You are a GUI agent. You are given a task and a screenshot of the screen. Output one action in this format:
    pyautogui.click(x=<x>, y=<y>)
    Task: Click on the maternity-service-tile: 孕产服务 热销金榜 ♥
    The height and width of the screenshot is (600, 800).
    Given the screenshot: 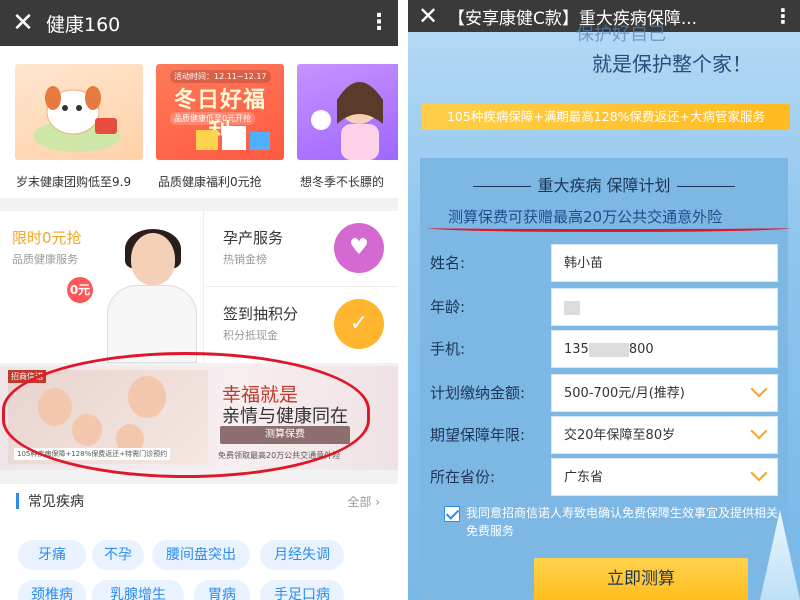 What is the action you would take?
    pyautogui.click(x=301, y=249)
    